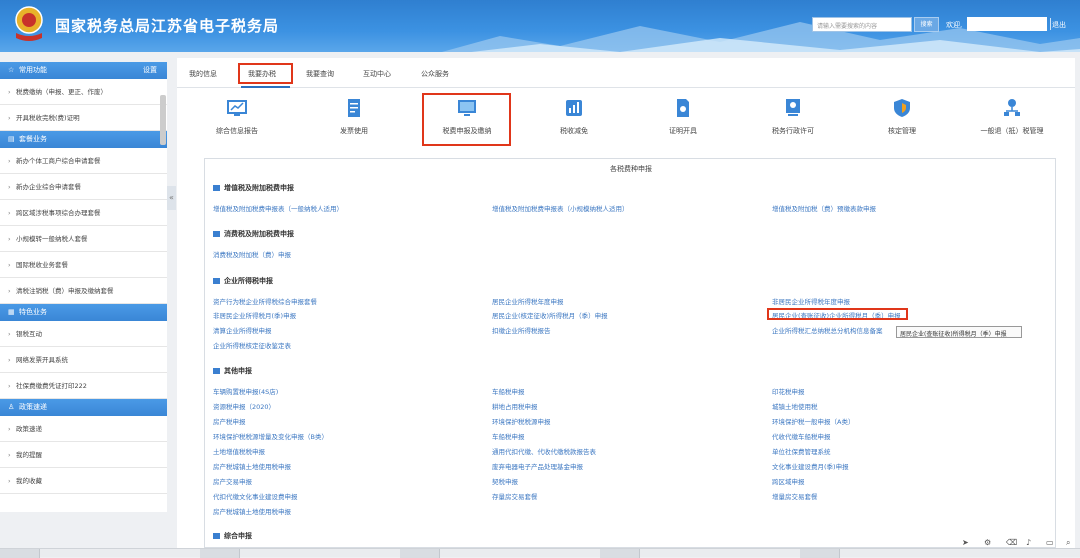 Image resolution: width=1080 pixels, height=558 pixels. What do you see at coordinates (83, 161) in the screenshot?
I see `sidebar-item: › 新办个体工商户综合申请套餐` at bounding box center [83, 161].